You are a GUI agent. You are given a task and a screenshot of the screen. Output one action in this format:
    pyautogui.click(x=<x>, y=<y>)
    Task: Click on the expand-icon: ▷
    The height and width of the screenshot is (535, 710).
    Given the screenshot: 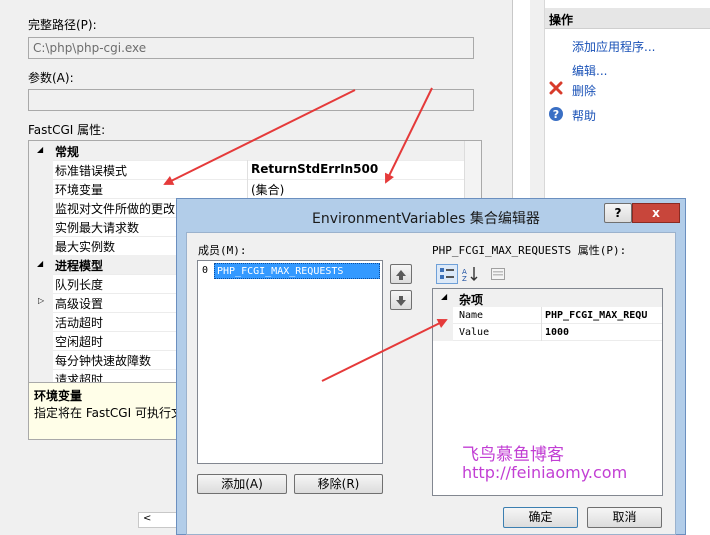 What is the action you would take?
    pyautogui.click(x=41, y=300)
    